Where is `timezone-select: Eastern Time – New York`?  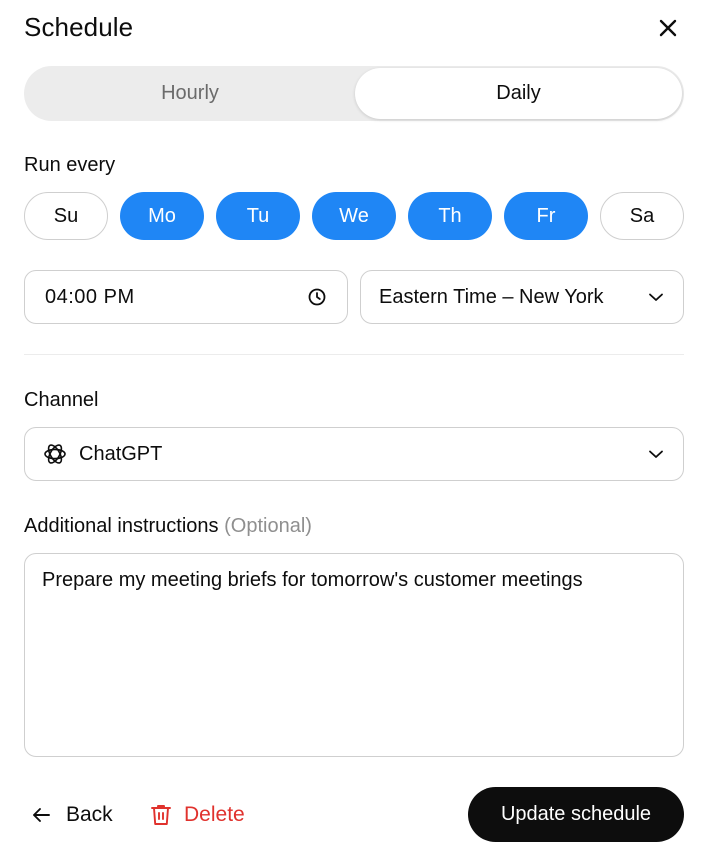 timezone-select: Eastern Time – New York is located at coordinates (522, 297).